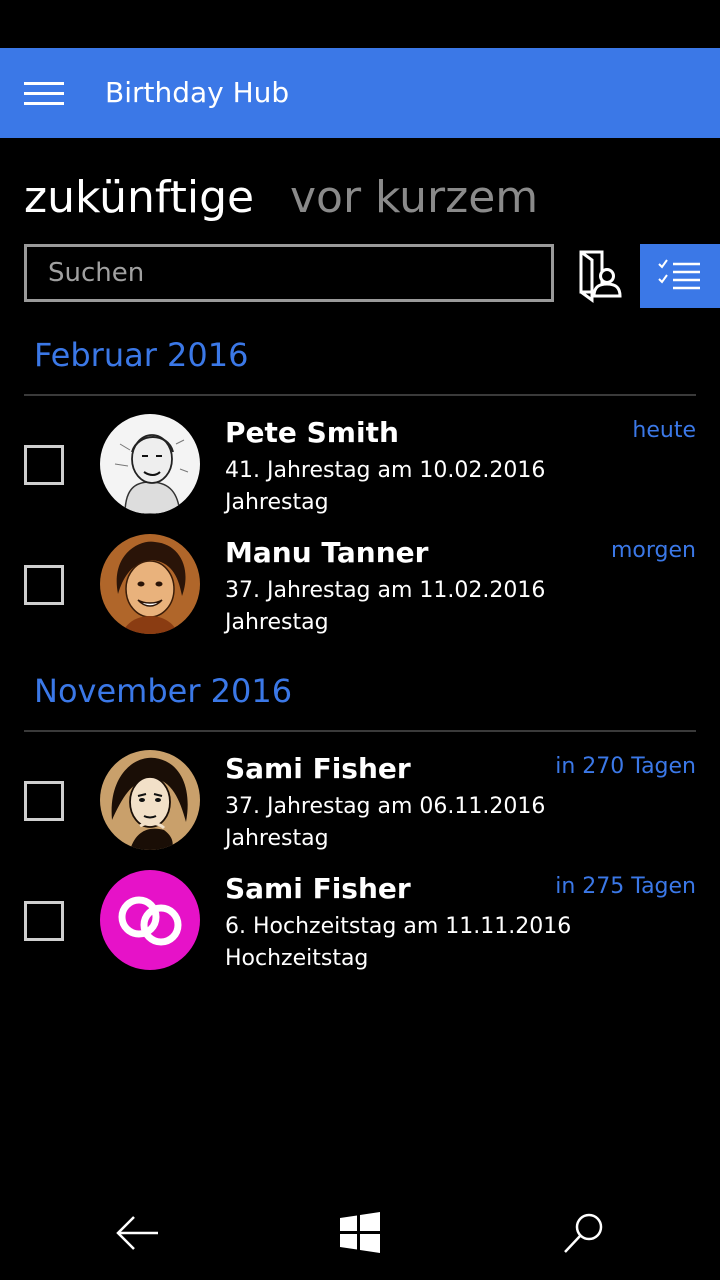 This screenshot has width=720, height=1280. I want to click on app-bar: Birthday Hub, so click(360, 93).